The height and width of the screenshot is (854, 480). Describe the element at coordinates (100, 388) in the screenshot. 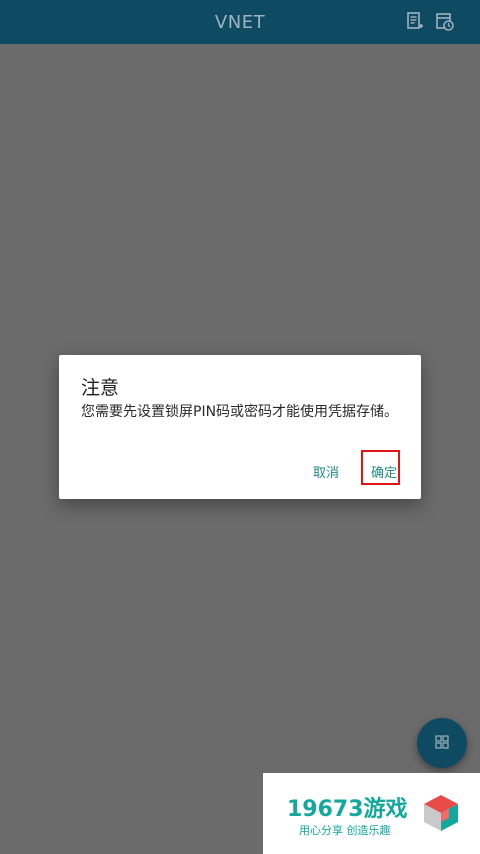

I see `dialog-title: 注意` at that location.